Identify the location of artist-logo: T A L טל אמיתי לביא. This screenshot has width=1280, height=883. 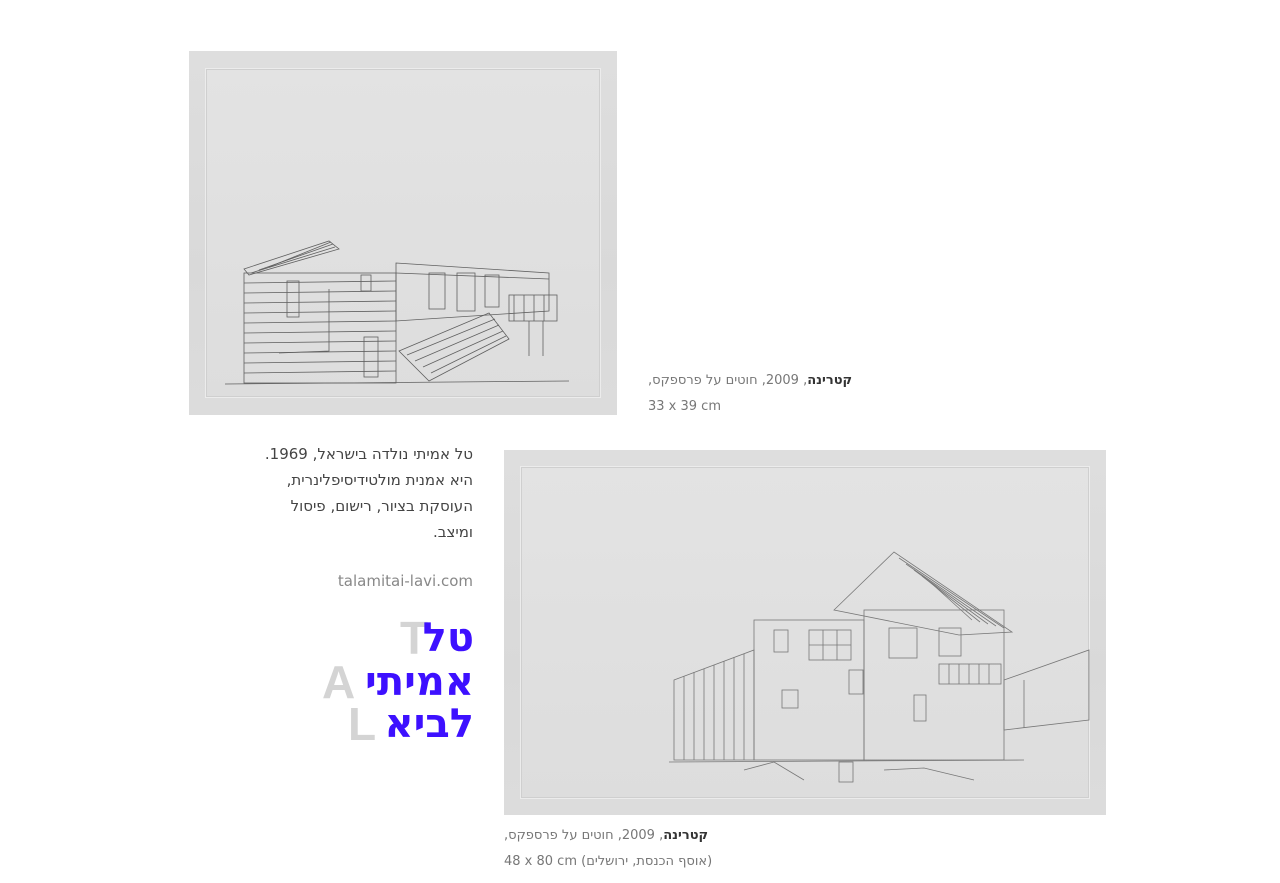
(398, 682).